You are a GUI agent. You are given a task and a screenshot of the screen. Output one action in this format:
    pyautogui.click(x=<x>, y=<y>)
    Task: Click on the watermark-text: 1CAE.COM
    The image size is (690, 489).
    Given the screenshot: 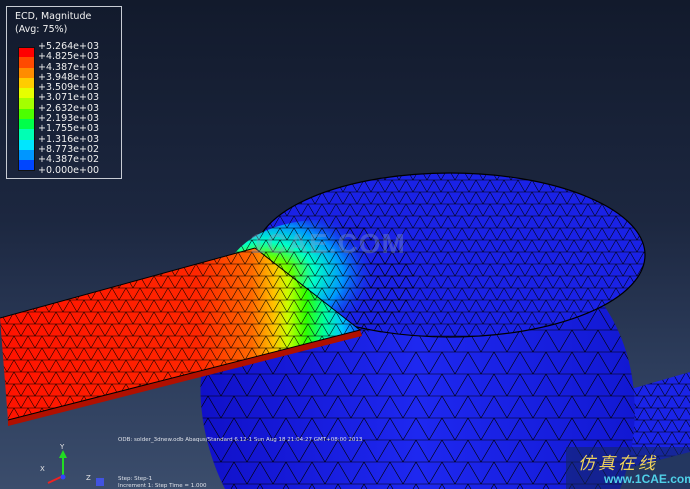 What is the action you would take?
    pyautogui.click(x=328, y=243)
    